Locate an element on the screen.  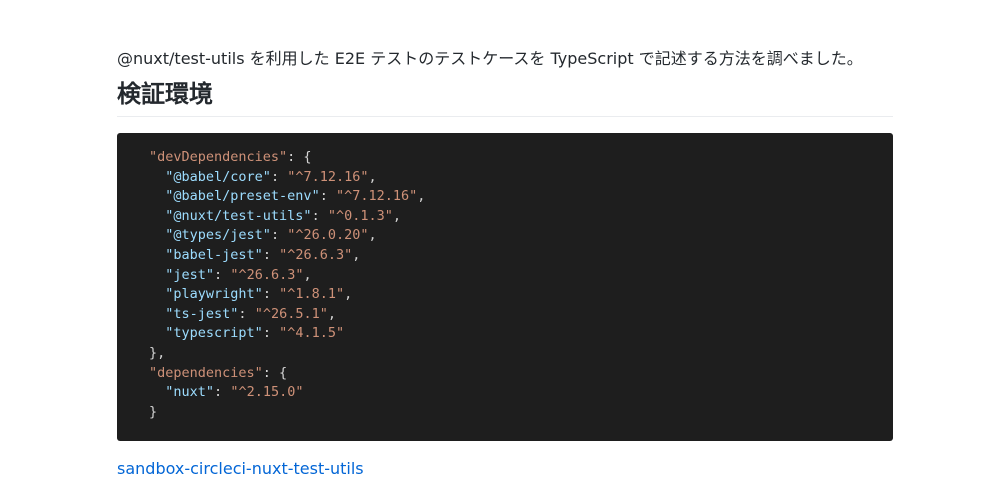
code-line-dep-open: "dependencies": { is located at coordinates (521, 374).